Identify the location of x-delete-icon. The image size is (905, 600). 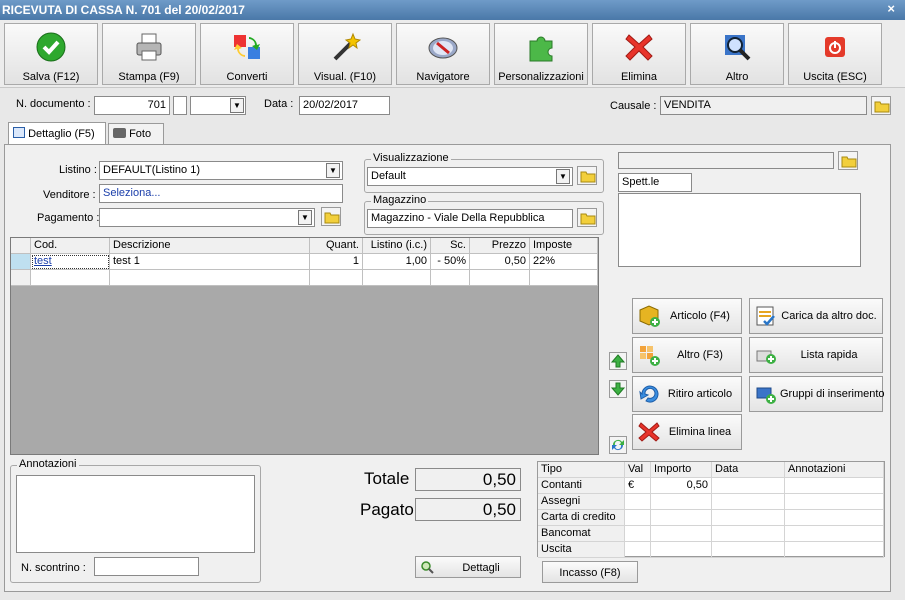
(639, 47).